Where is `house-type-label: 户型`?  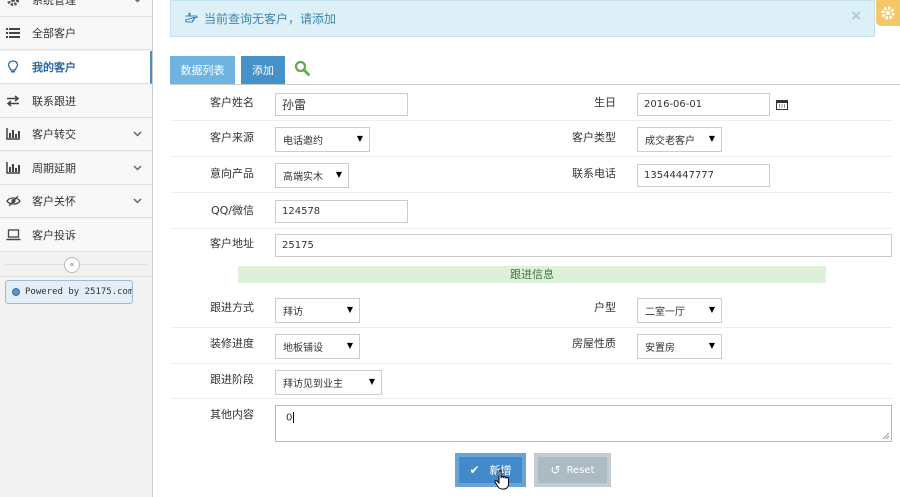
house-type-label: 户型 is located at coordinates (605, 307).